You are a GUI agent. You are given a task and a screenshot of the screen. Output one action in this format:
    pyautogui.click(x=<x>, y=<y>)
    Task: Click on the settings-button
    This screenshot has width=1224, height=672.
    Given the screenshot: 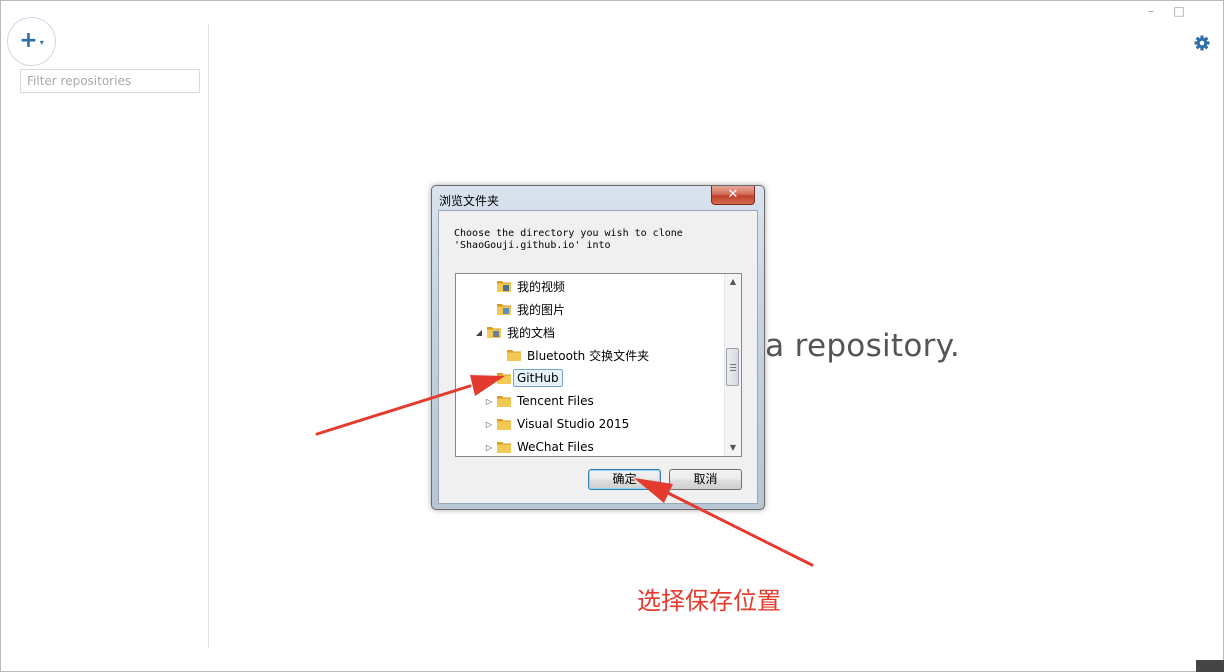 What is the action you would take?
    pyautogui.click(x=1202, y=43)
    